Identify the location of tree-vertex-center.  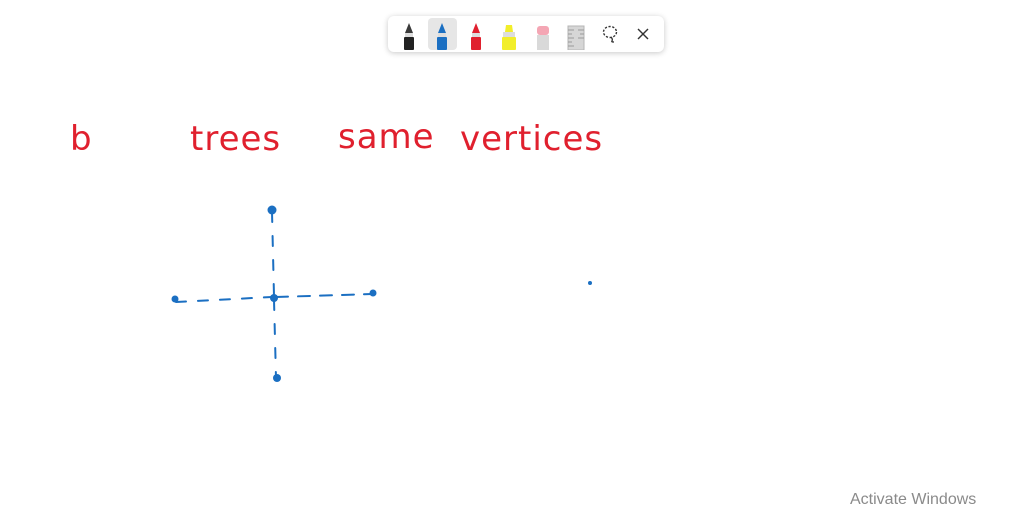
(274, 298).